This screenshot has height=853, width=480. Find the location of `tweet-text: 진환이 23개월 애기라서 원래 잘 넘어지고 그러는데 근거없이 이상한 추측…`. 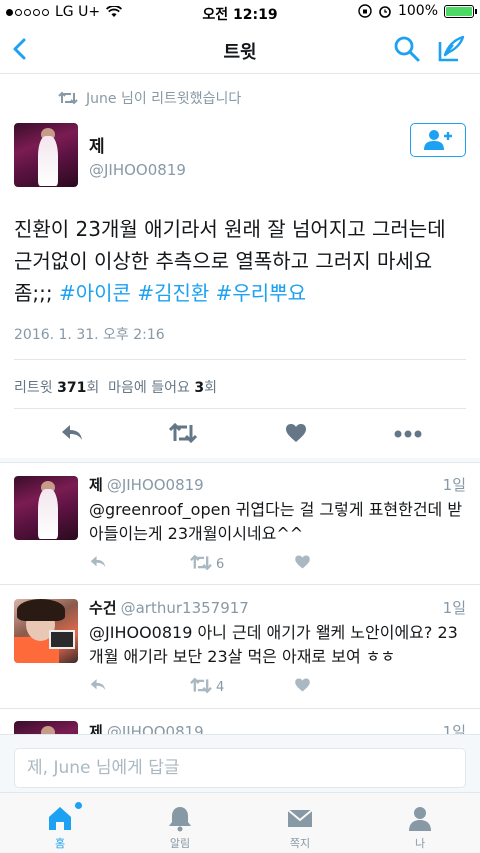

tweet-text: 진환이 23개월 애기라서 원래 잘 넘어지고 그러는데 근거없이 이상한 추측… is located at coordinates (242, 261).